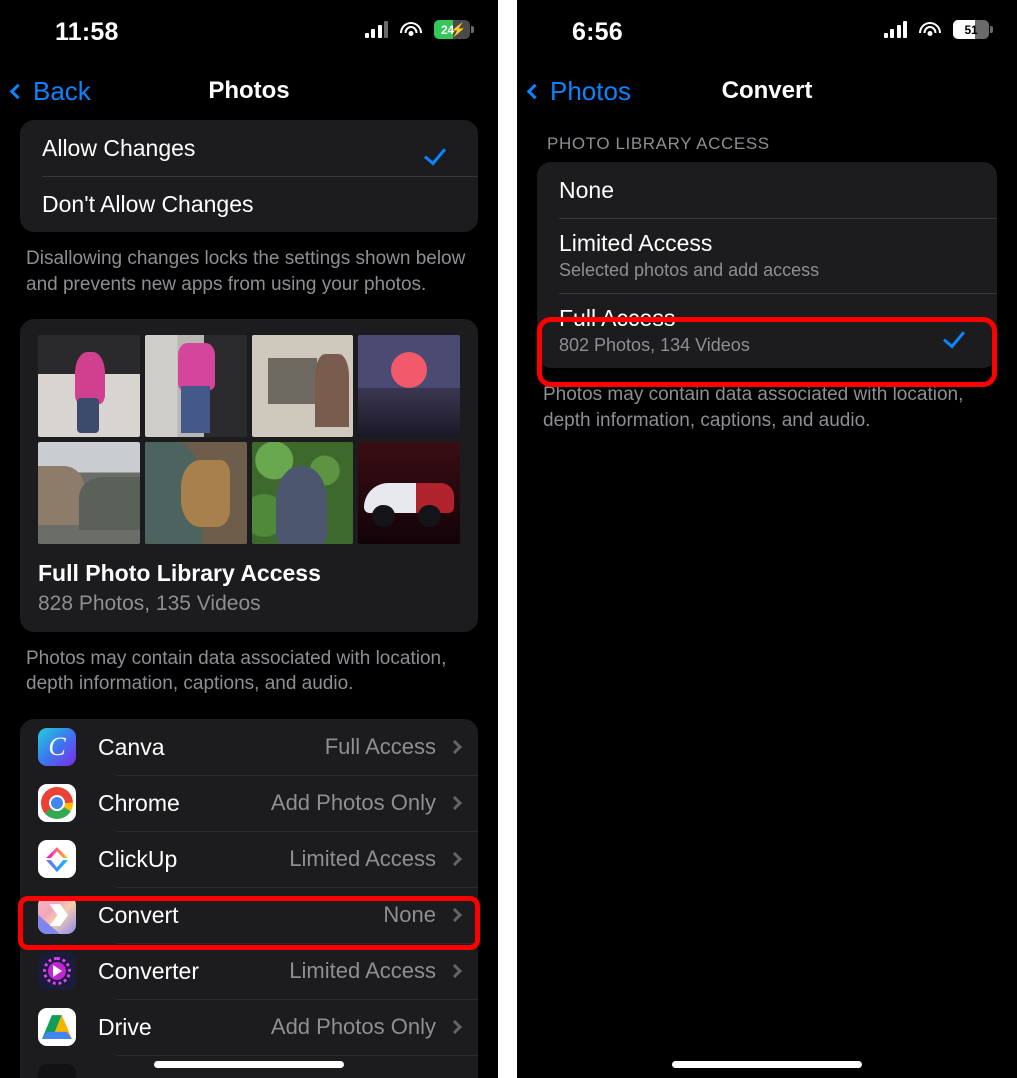 The image size is (1017, 1078). What do you see at coordinates (636, 243) in the screenshot?
I see `option-label: Limited Access` at bounding box center [636, 243].